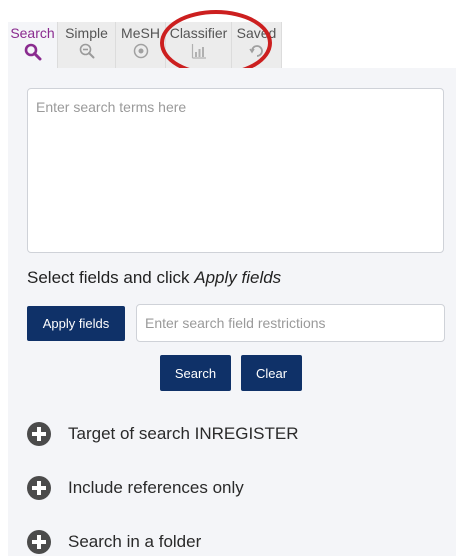 The image size is (456, 557). I want to click on search-icon, so click(32, 54).